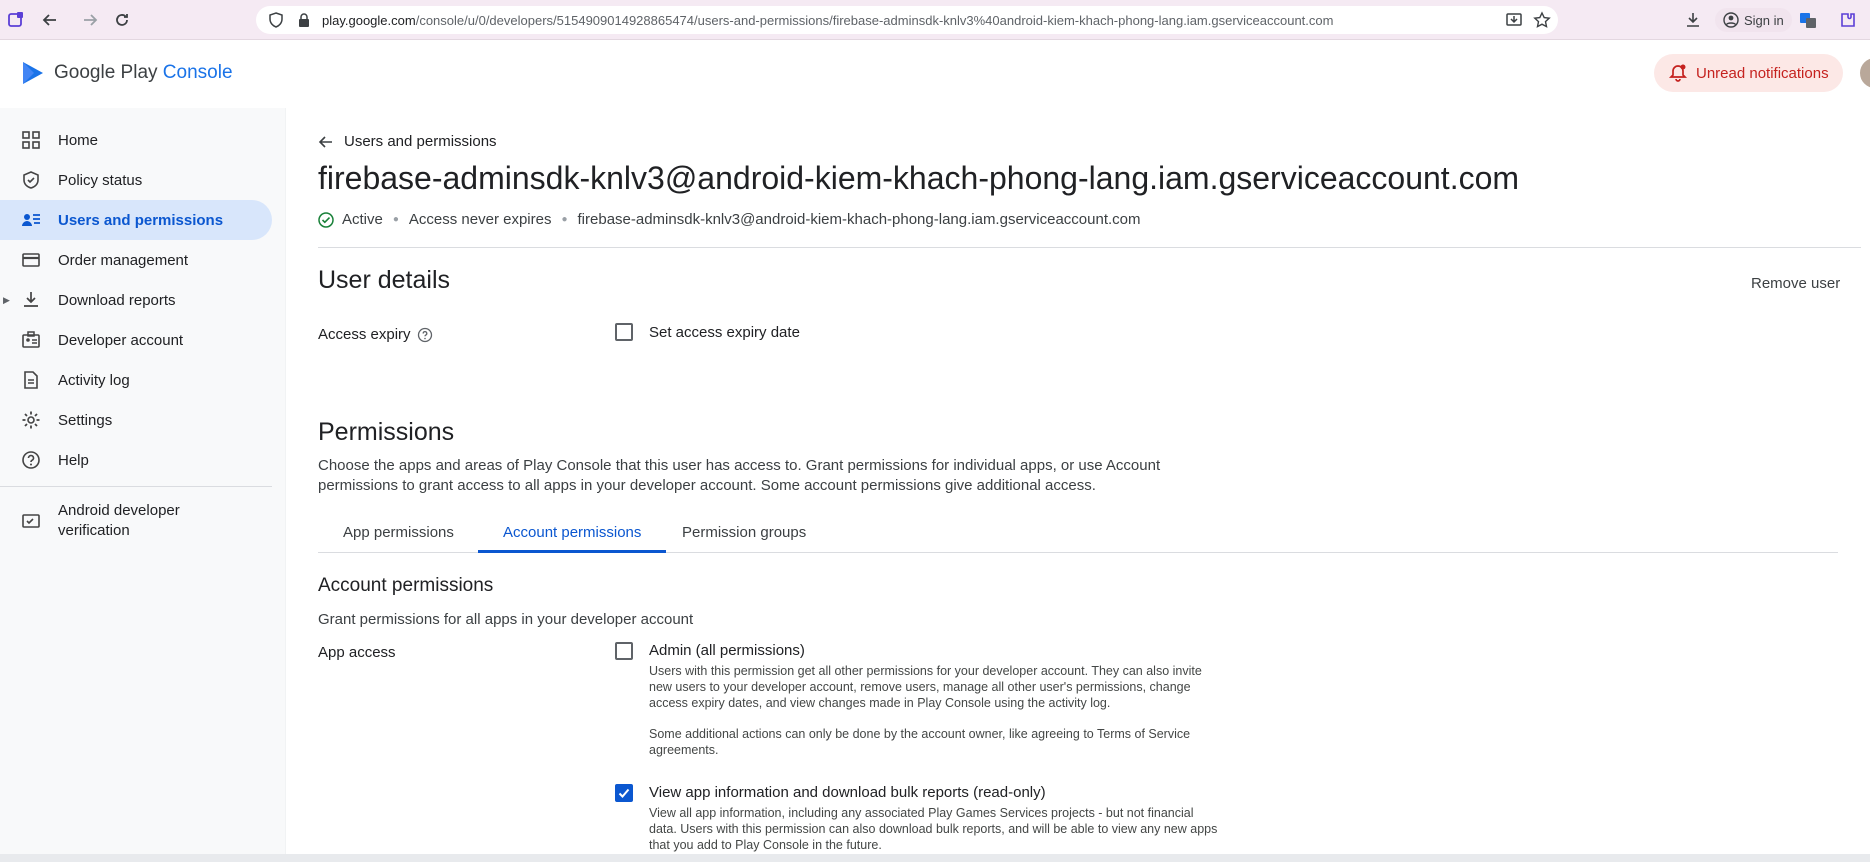 This screenshot has height=862, width=1870. Describe the element at coordinates (326, 219) in the screenshot. I see `check-circle-icon` at that location.